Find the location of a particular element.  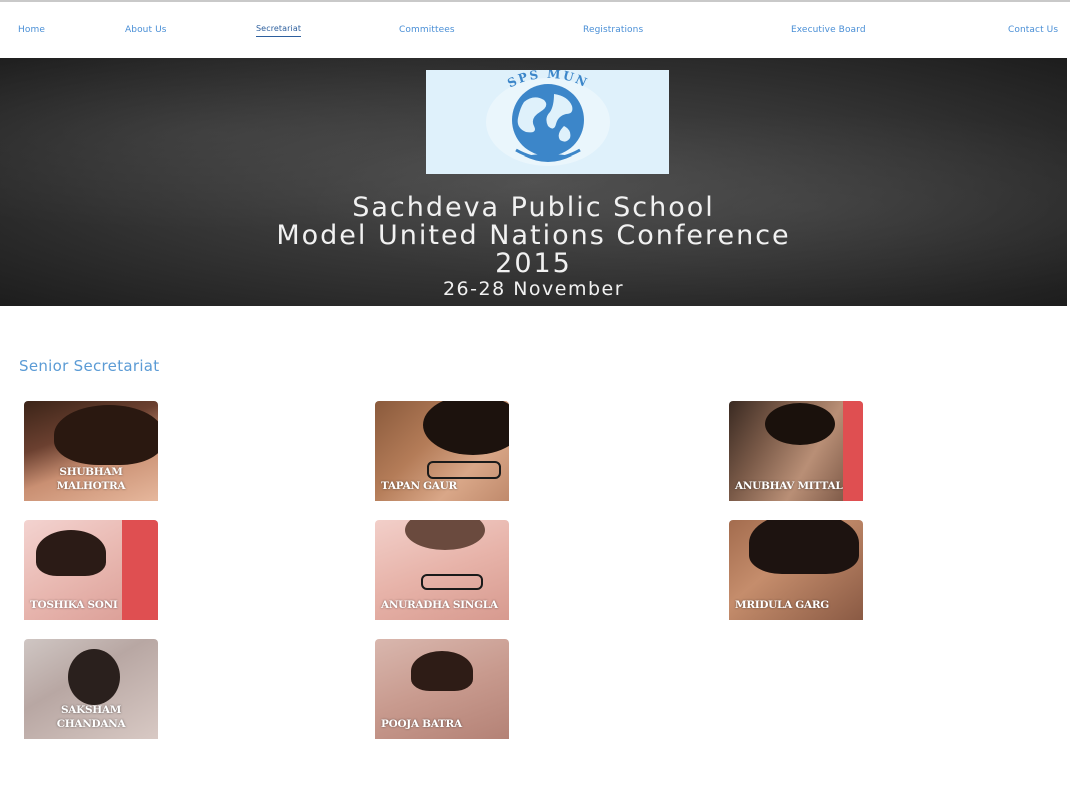

member-name: TOSHIKA SONI is located at coordinates (74, 605).